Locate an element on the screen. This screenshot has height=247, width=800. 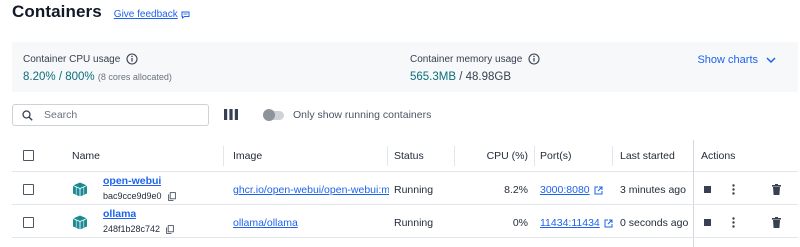
last-started-text: 3 minutes ago is located at coordinates (653, 190).